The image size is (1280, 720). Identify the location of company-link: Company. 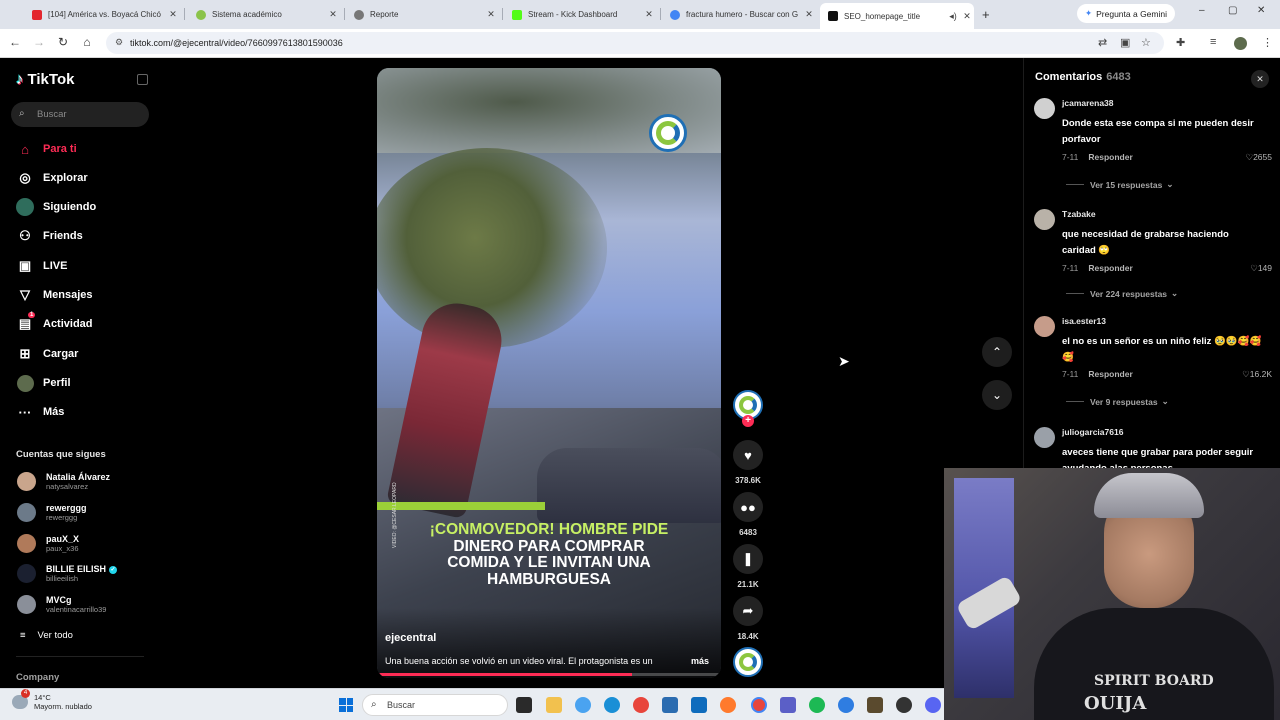
(37, 677).